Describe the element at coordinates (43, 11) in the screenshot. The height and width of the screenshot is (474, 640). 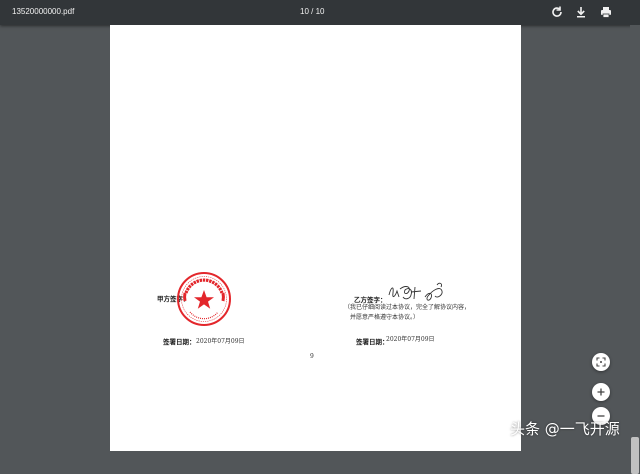
I see `document-title: 13520000000.pdf` at that location.